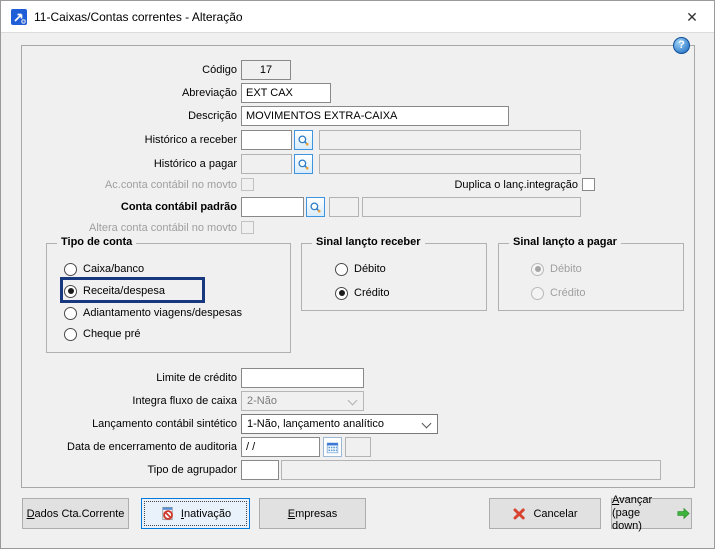  I want to click on help-icon: ?, so click(681, 45).